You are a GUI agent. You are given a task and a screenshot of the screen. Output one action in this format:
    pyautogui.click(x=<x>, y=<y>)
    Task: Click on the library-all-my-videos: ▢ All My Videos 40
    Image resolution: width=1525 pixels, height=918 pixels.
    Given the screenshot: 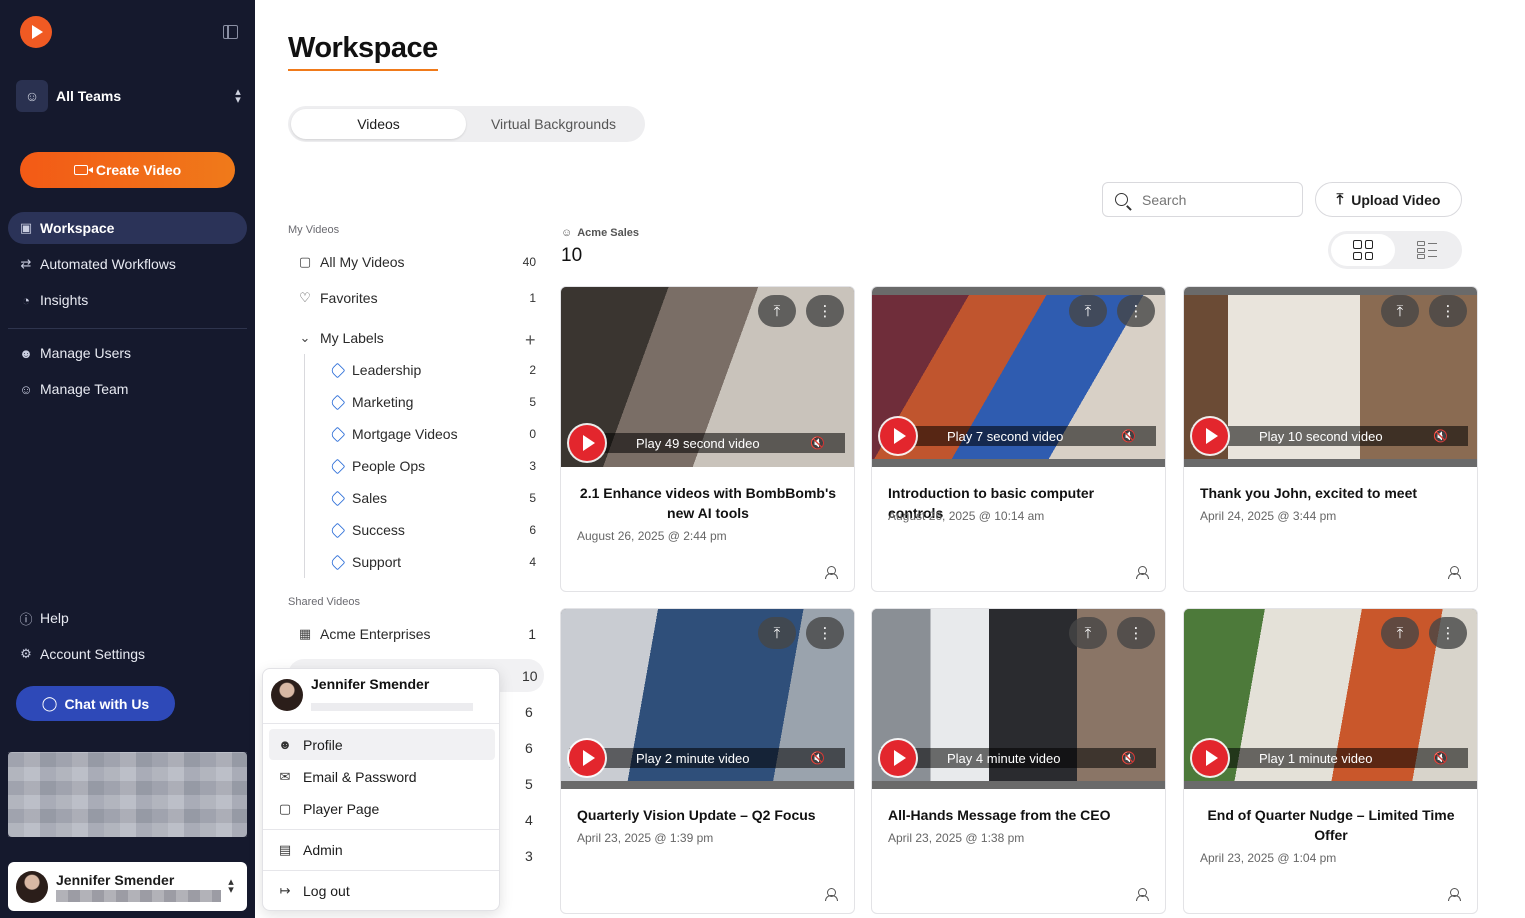 What is the action you would take?
    pyautogui.click(x=417, y=262)
    